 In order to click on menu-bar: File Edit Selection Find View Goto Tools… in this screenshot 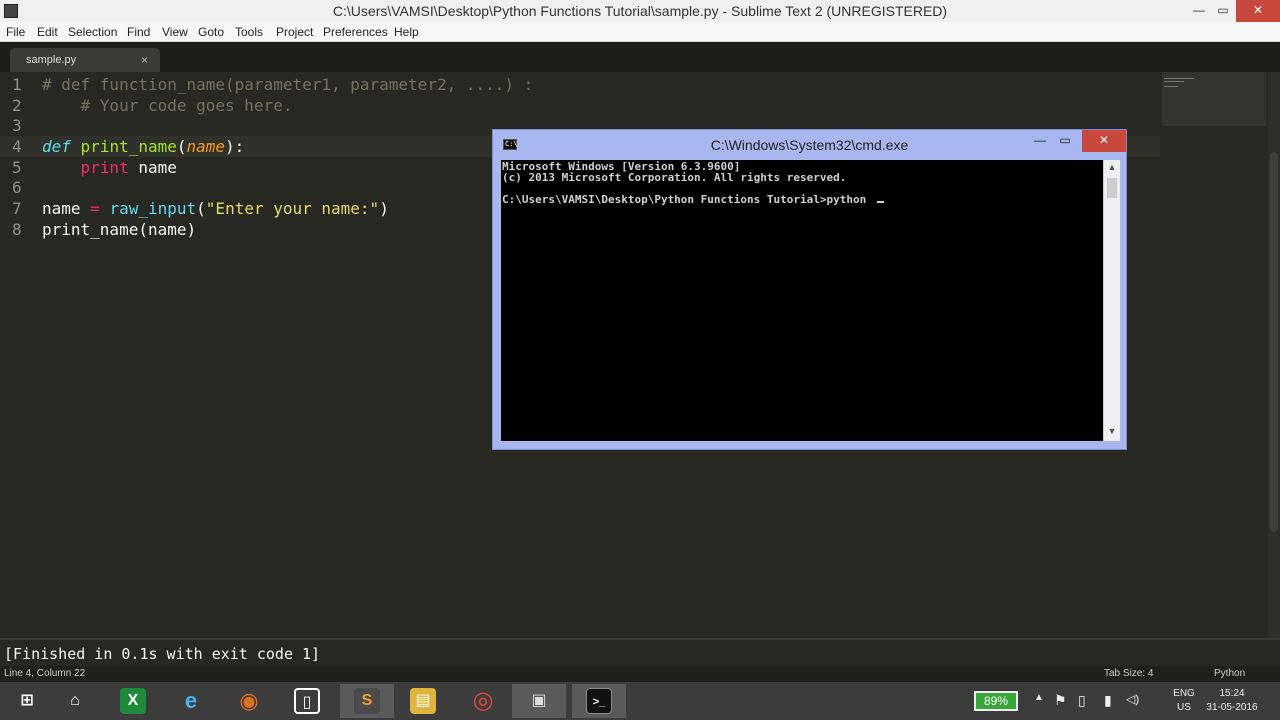, I will do `click(640, 32)`.